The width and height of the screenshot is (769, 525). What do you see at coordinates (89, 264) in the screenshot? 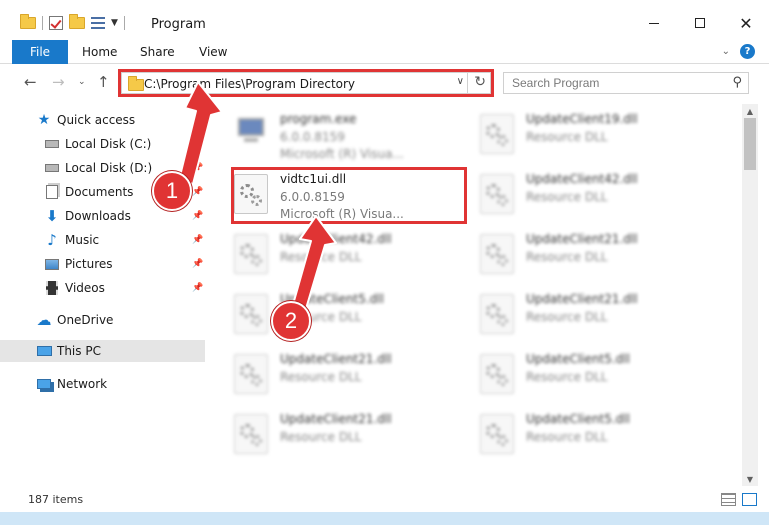
I see `sidebar-item-label: Pictures` at bounding box center [89, 264].